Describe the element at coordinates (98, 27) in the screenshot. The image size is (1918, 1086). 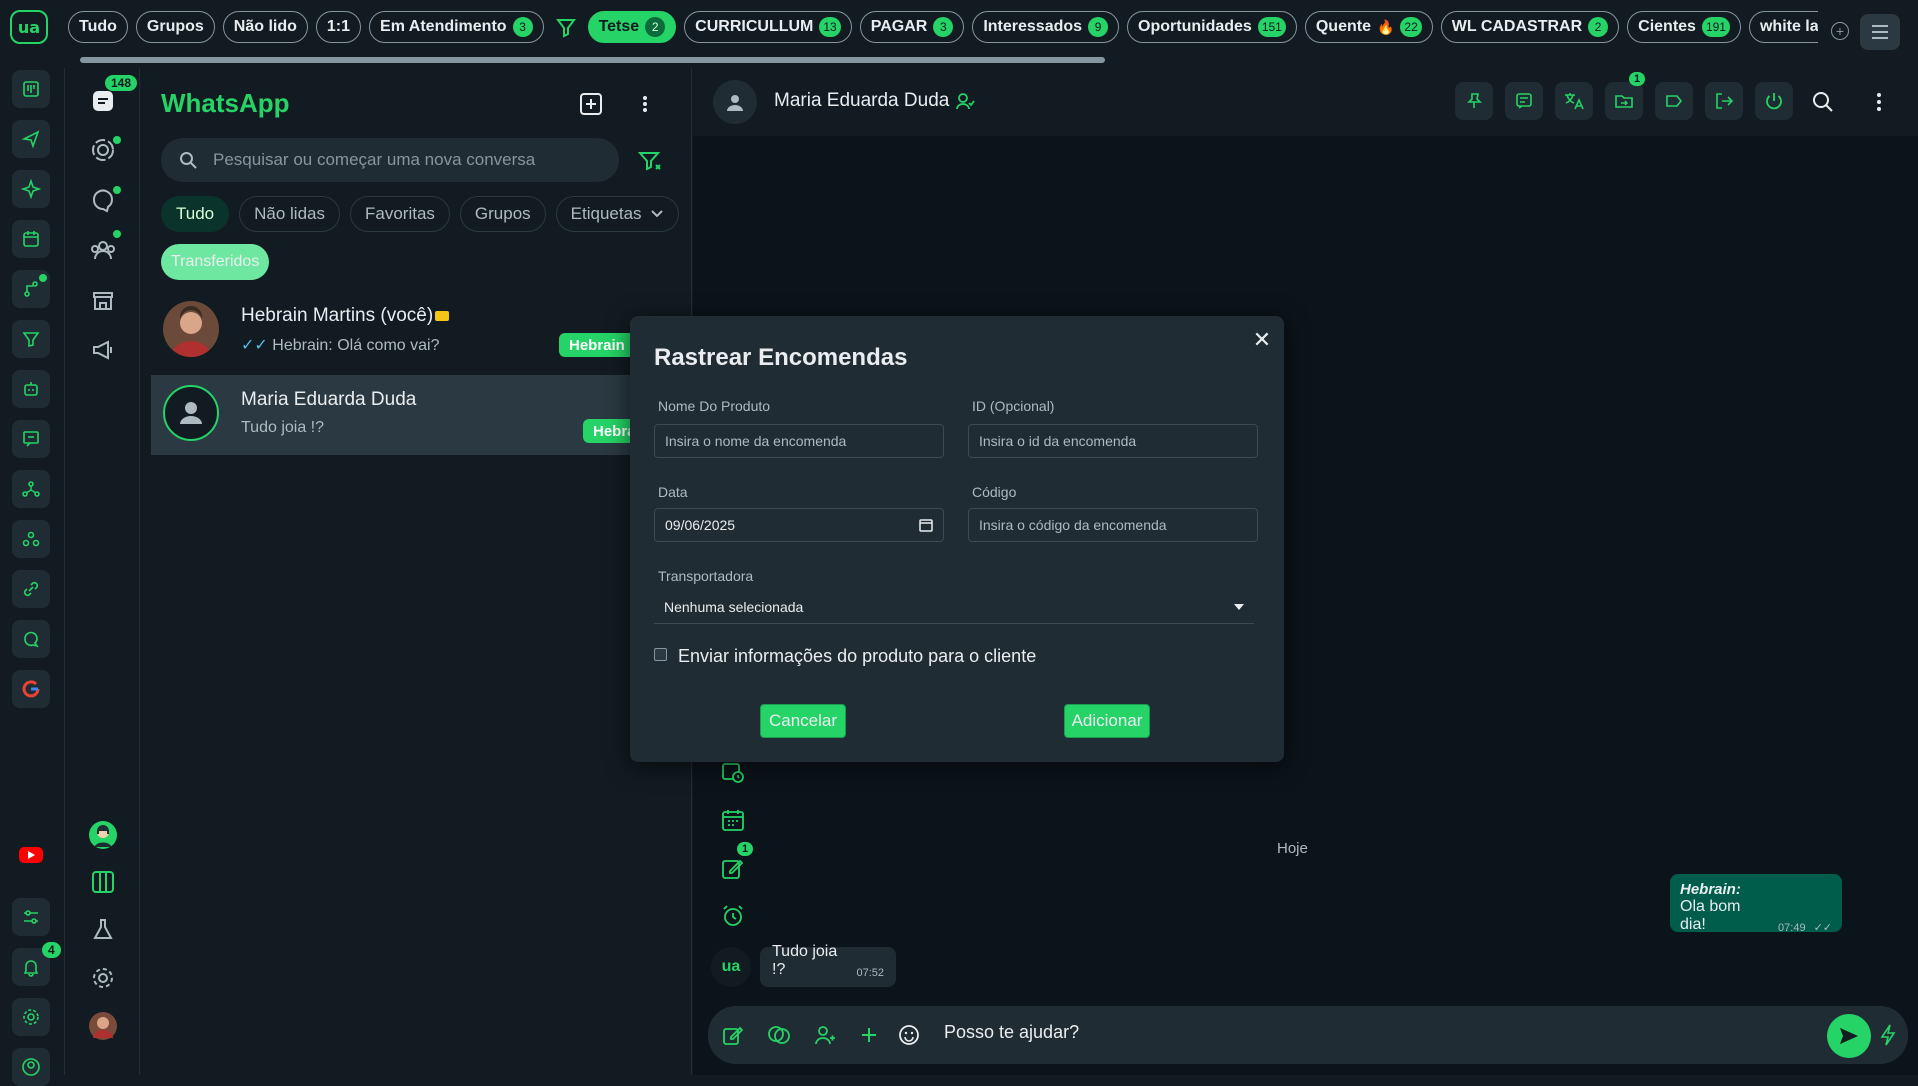
I see `filter-chip: Tudo` at that location.